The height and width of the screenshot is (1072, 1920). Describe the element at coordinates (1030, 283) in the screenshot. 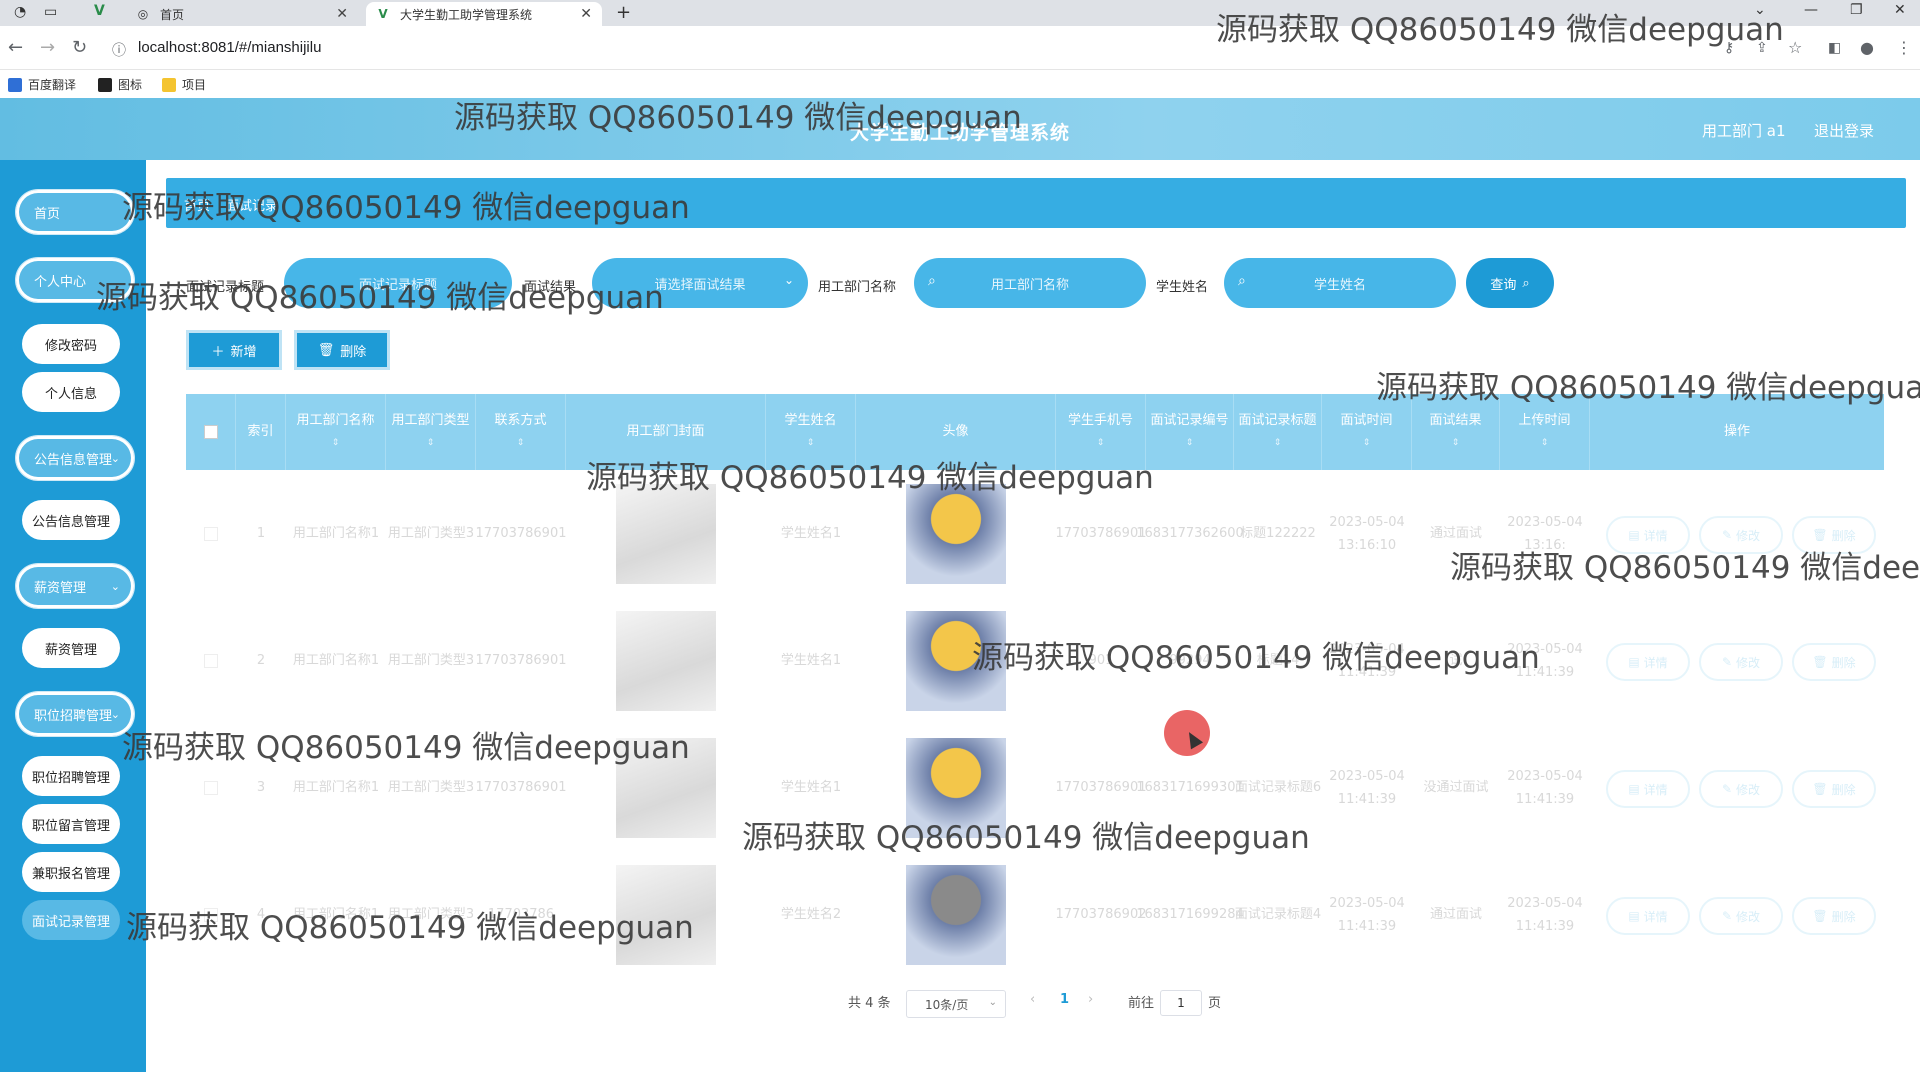

I see `search-dept-input: ⌕ 用工部门名称` at that location.